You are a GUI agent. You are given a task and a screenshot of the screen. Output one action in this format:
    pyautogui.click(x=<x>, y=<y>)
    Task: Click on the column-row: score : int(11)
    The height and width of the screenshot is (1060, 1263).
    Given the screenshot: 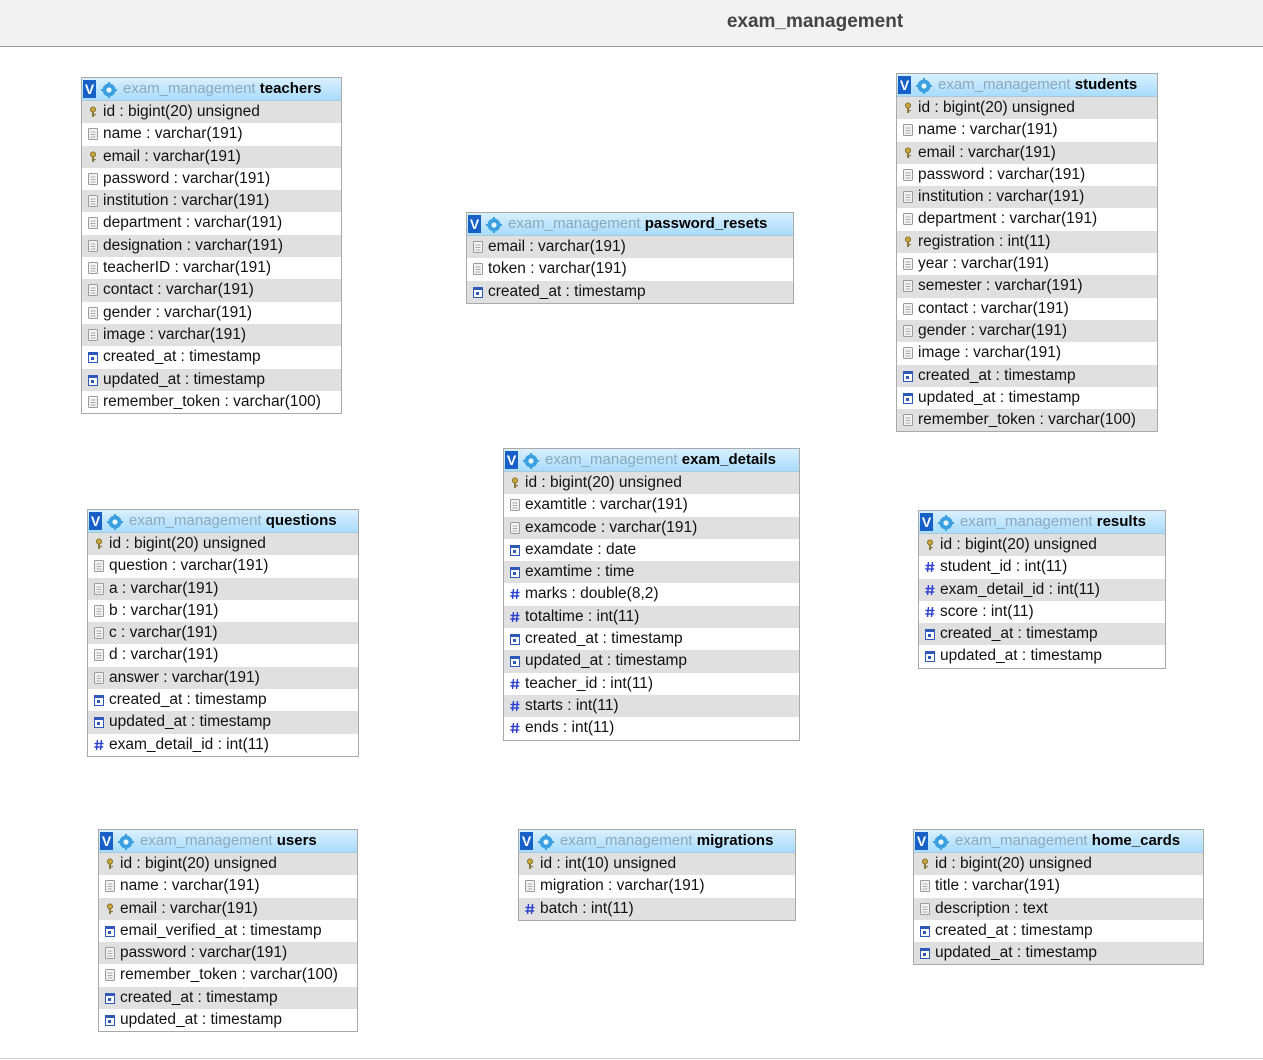 What is the action you would take?
    pyautogui.click(x=1042, y=612)
    